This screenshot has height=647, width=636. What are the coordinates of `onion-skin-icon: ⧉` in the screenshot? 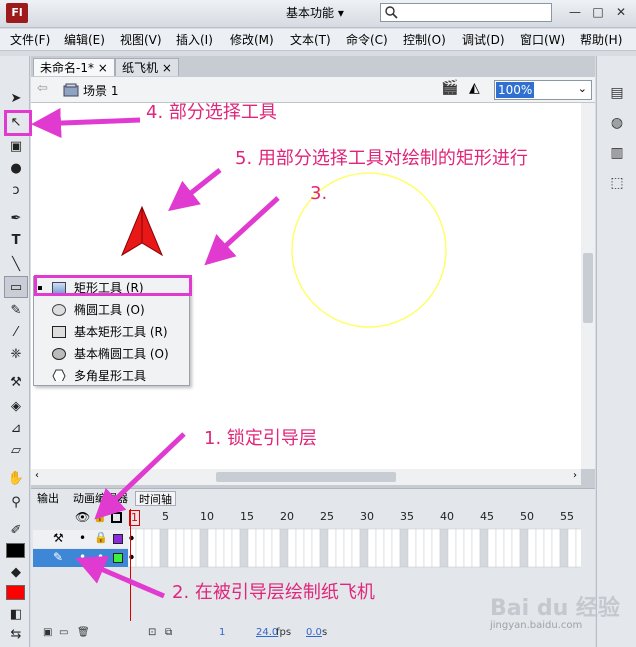 It's located at (168, 633).